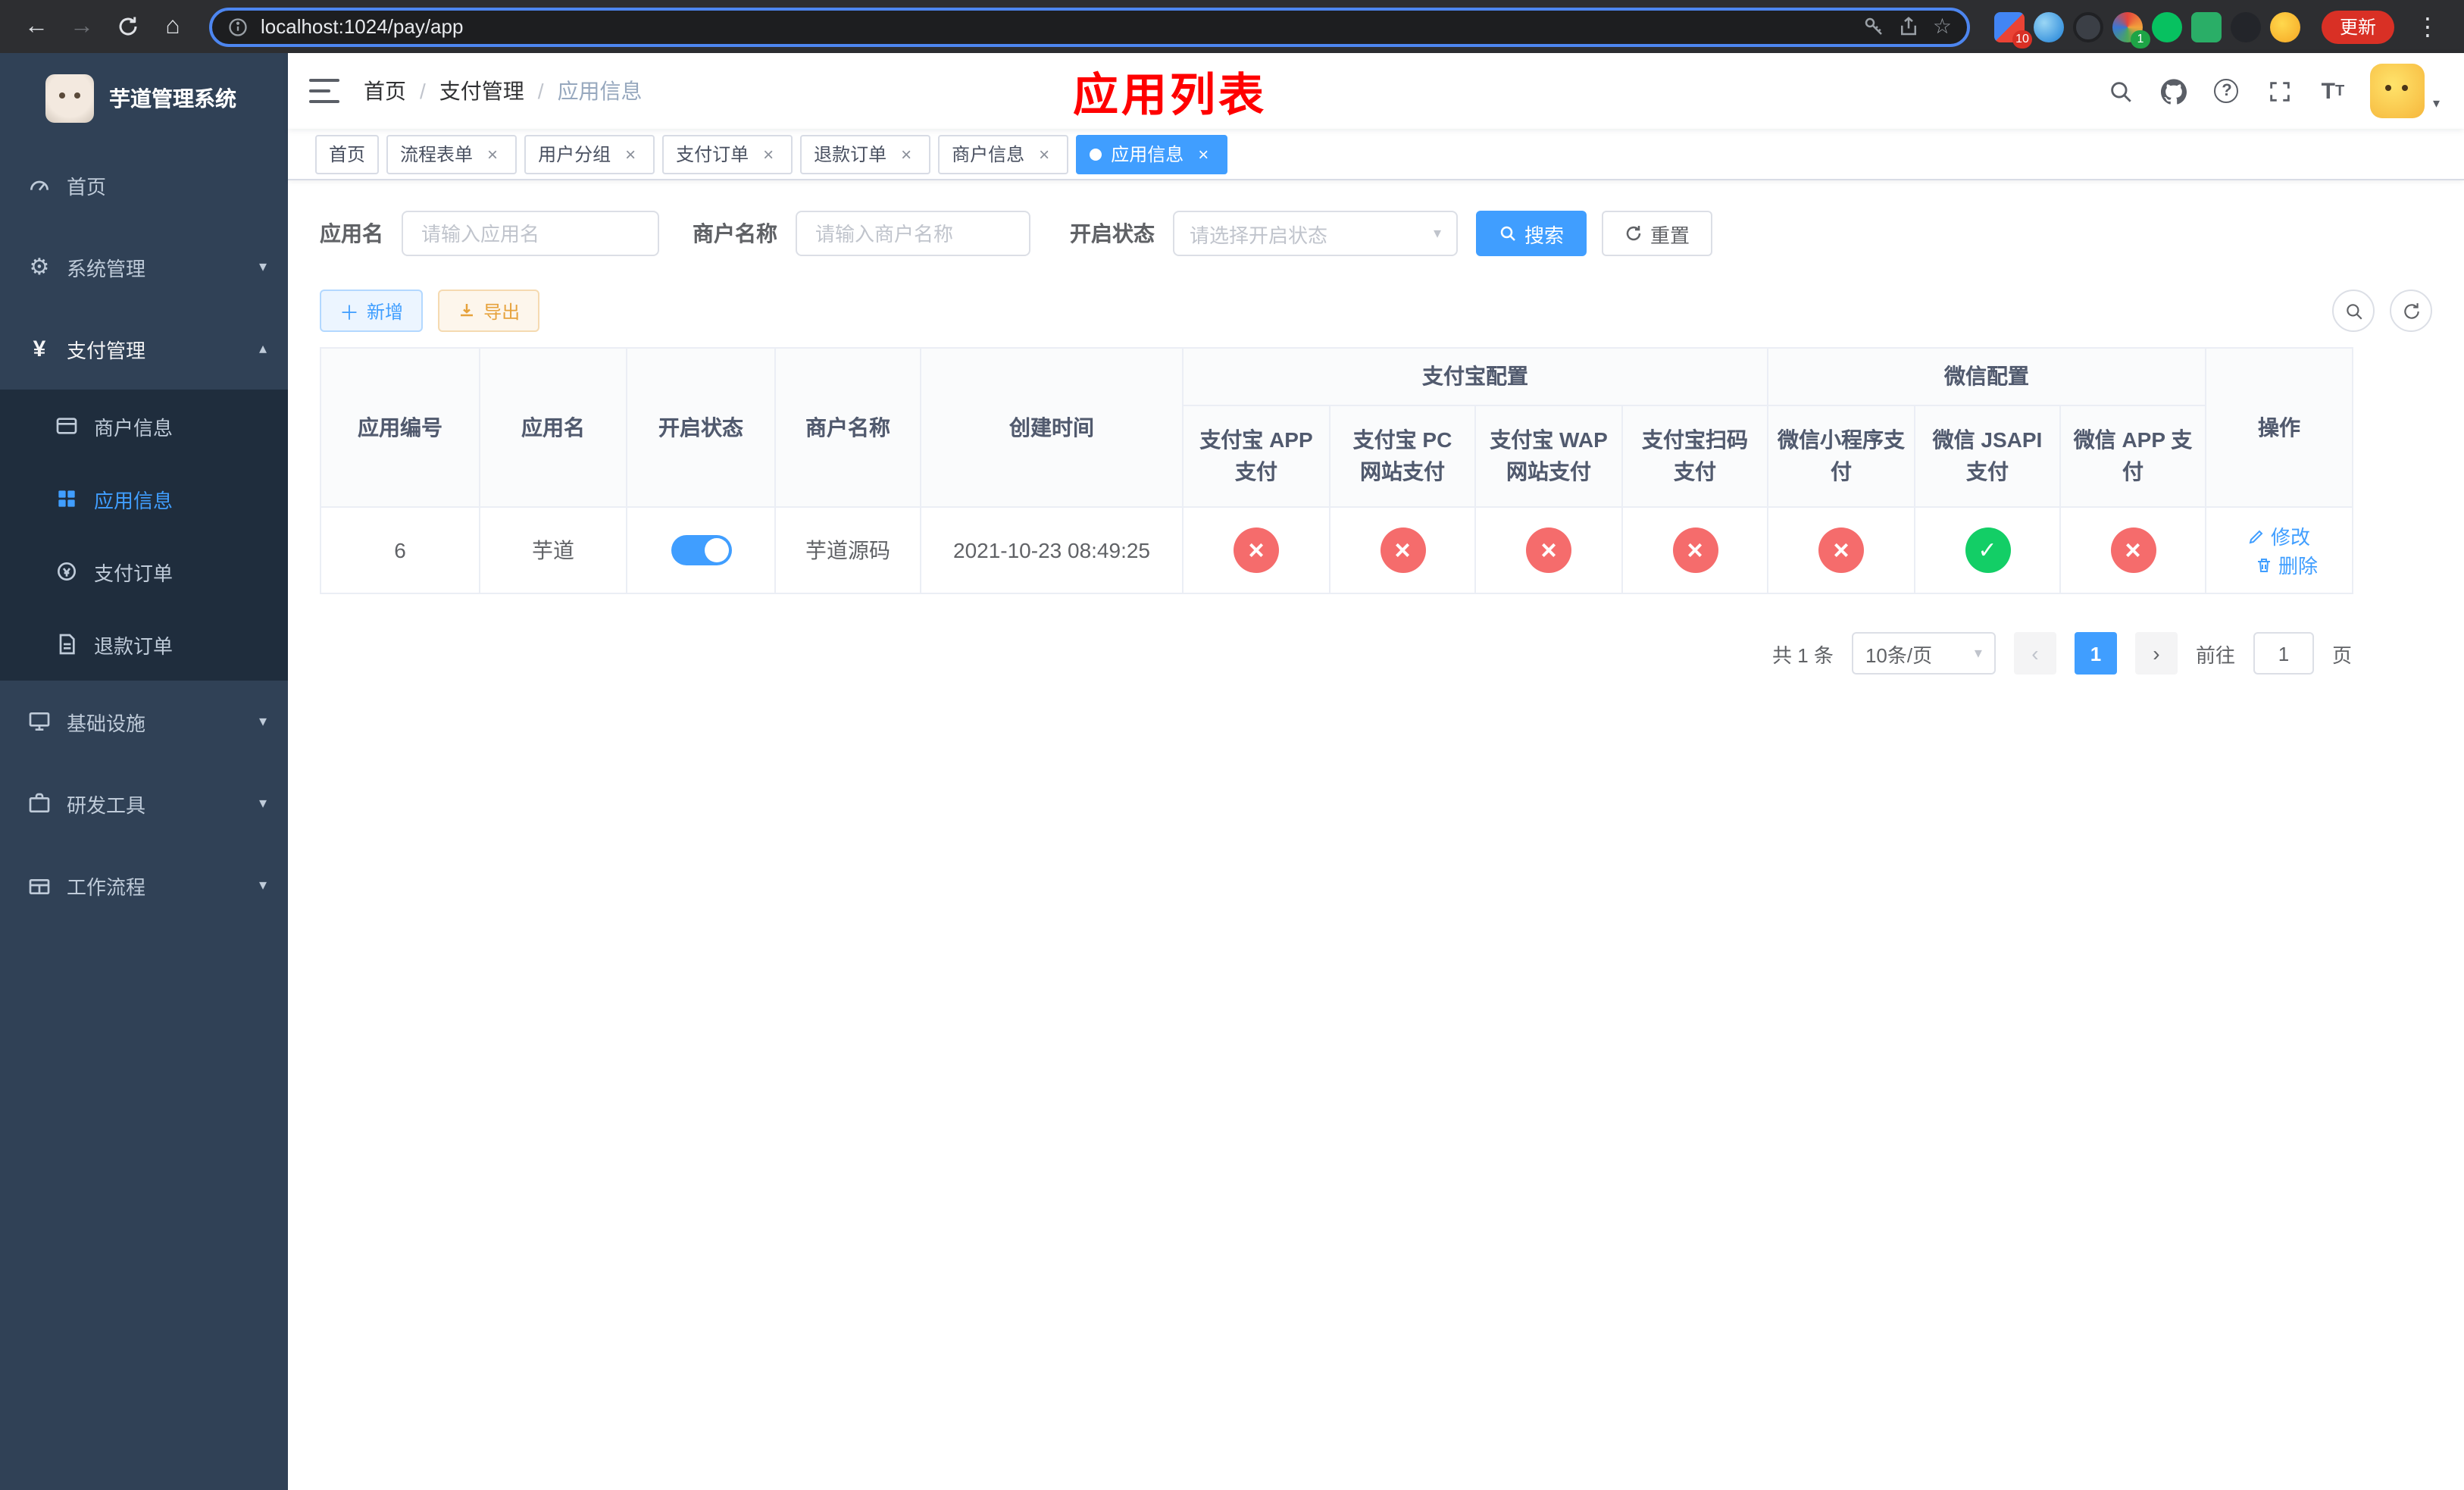  I want to click on browser-menu-button: ⋮, so click(2427, 27).